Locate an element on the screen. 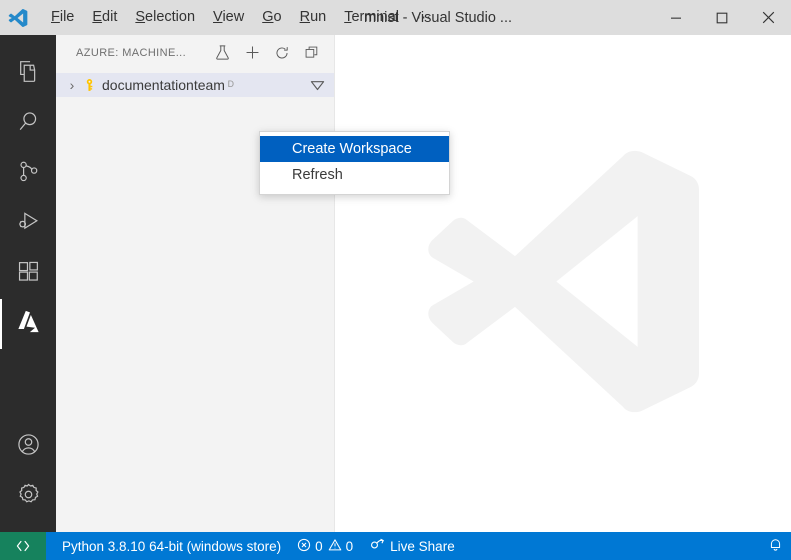 Image resolution: width=791 pixels, height=560 pixels. status-problems: 0 0 is located at coordinates (325, 546).